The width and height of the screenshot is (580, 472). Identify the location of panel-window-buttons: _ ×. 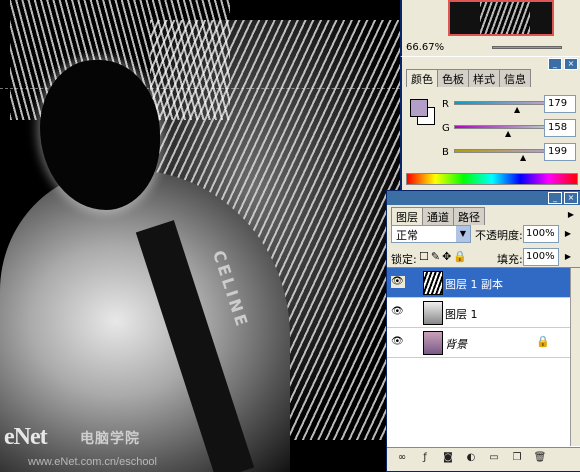
(563, 64).